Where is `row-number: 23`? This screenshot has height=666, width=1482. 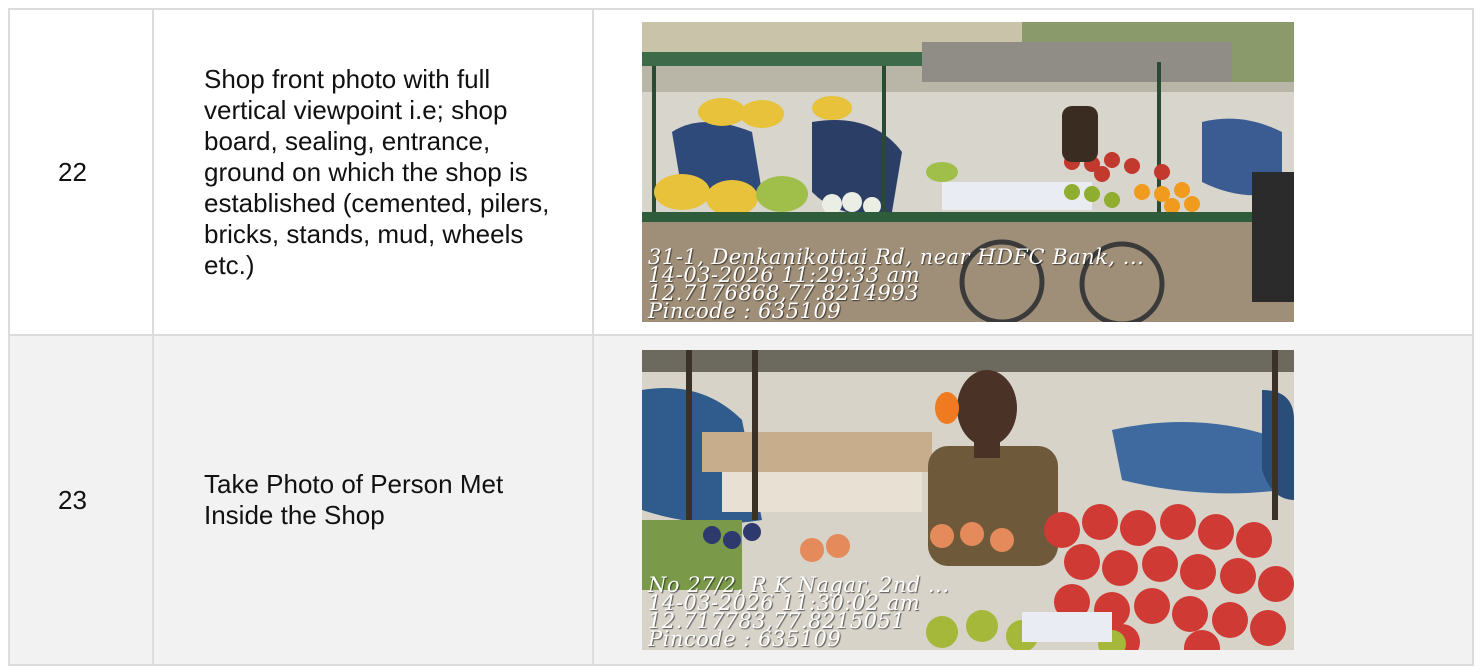
row-number: 23 is located at coordinates (81, 500).